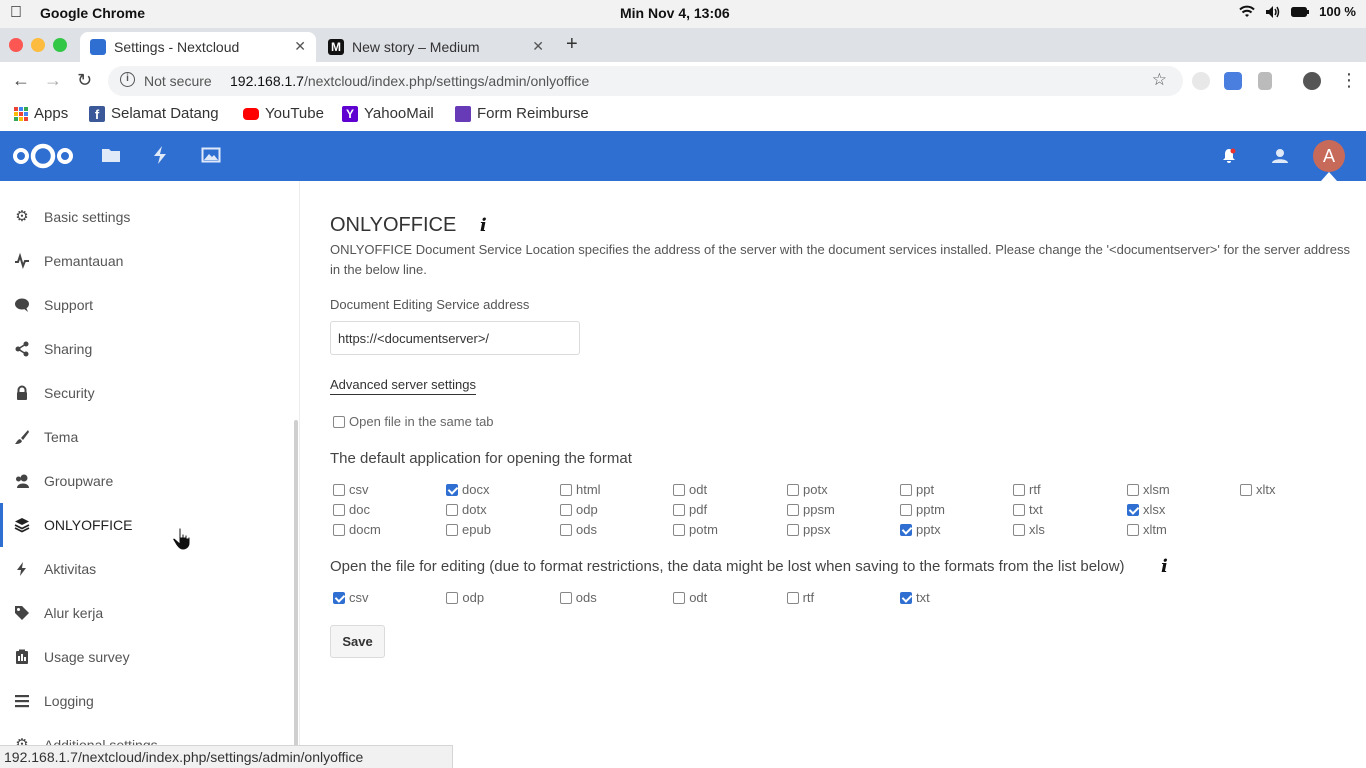  What do you see at coordinates (357, 529) in the screenshot?
I see `format-checkbox-docm: docm` at bounding box center [357, 529].